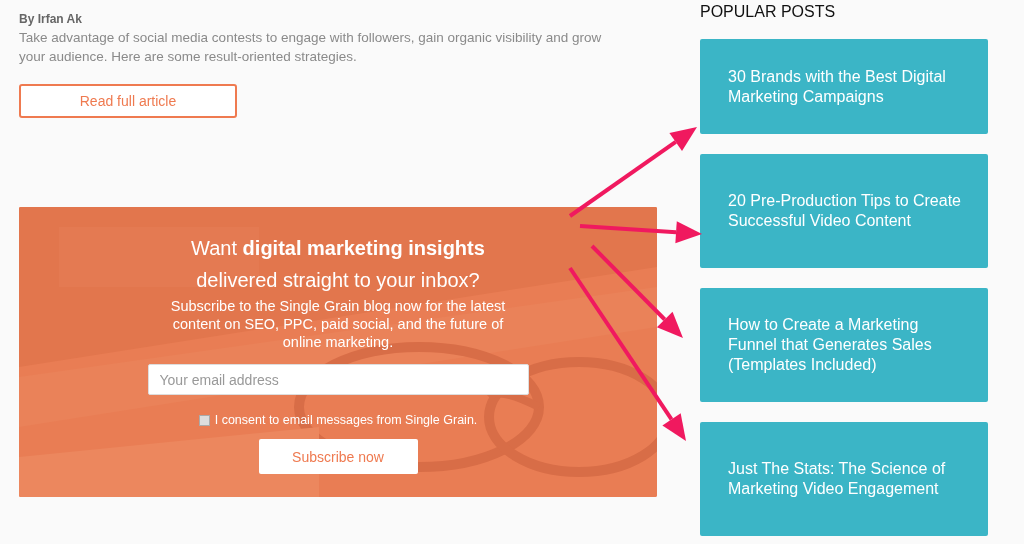 The width and height of the screenshot is (1024, 544). Describe the element at coordinates (204, 420) in the screenshot. I see `consent-checkbox` at that location.